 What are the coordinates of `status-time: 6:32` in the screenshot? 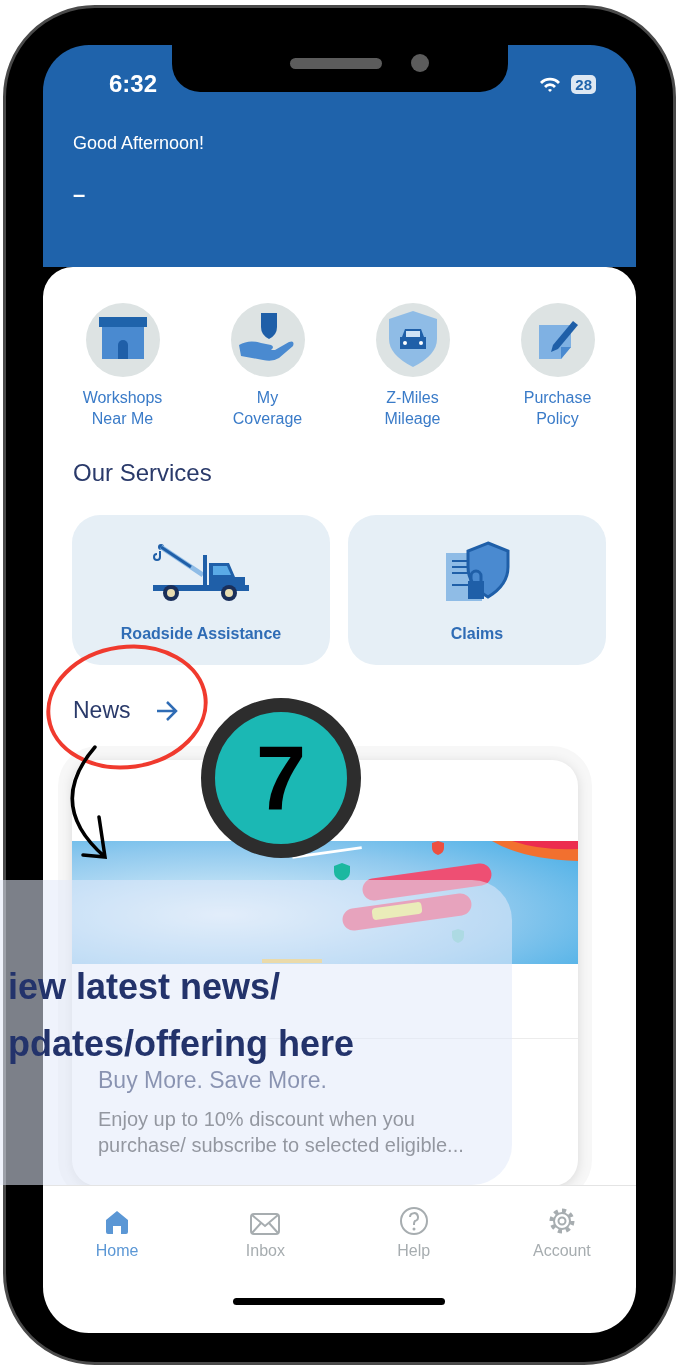 It's located at (133, 84).